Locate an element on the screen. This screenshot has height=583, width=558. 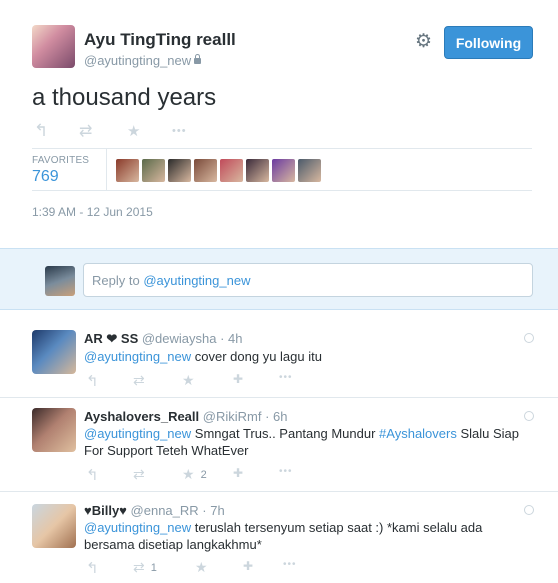
reply-body: Smngat Trus.. Pantang Mundur is located at coordinates (285, 433).